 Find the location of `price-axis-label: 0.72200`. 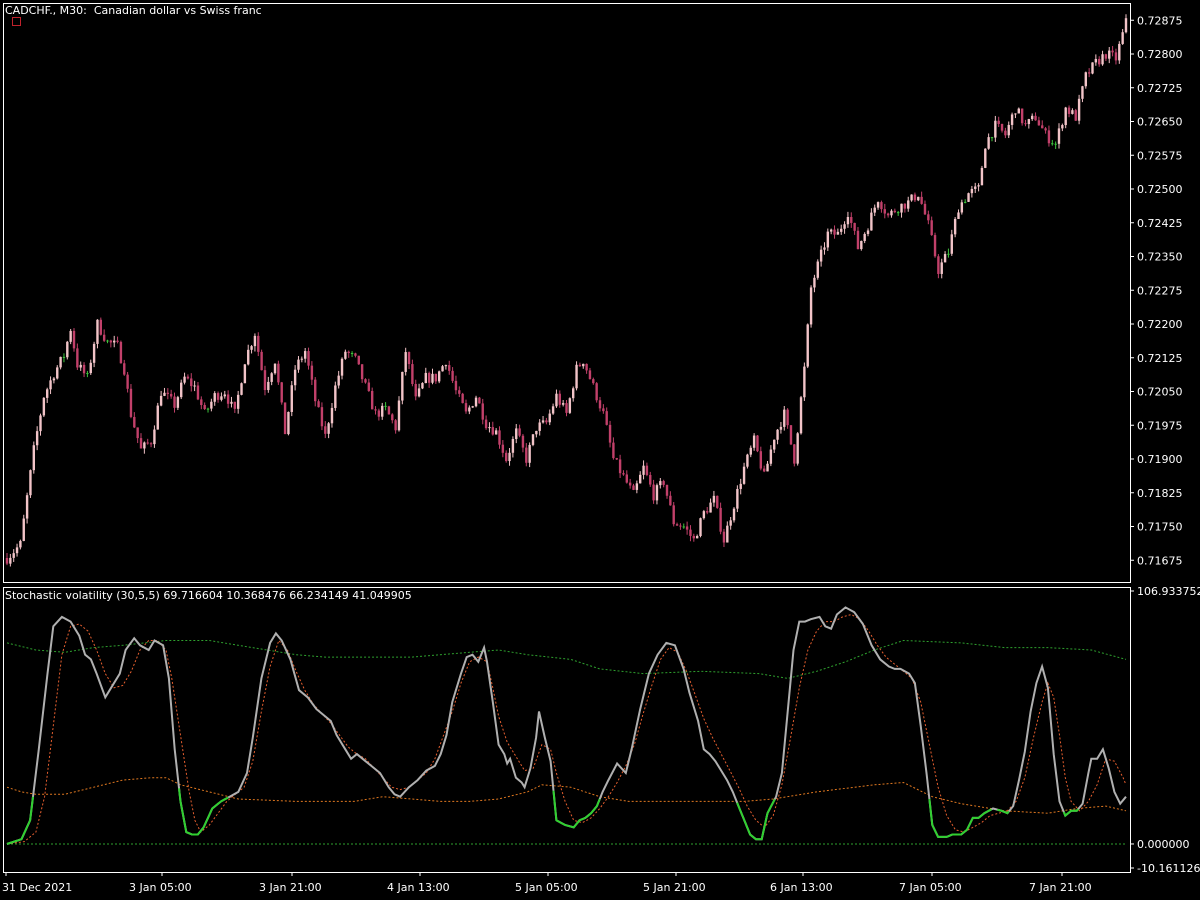

price-axis-label: 0.72200 is located at coordinates (1160, 324).